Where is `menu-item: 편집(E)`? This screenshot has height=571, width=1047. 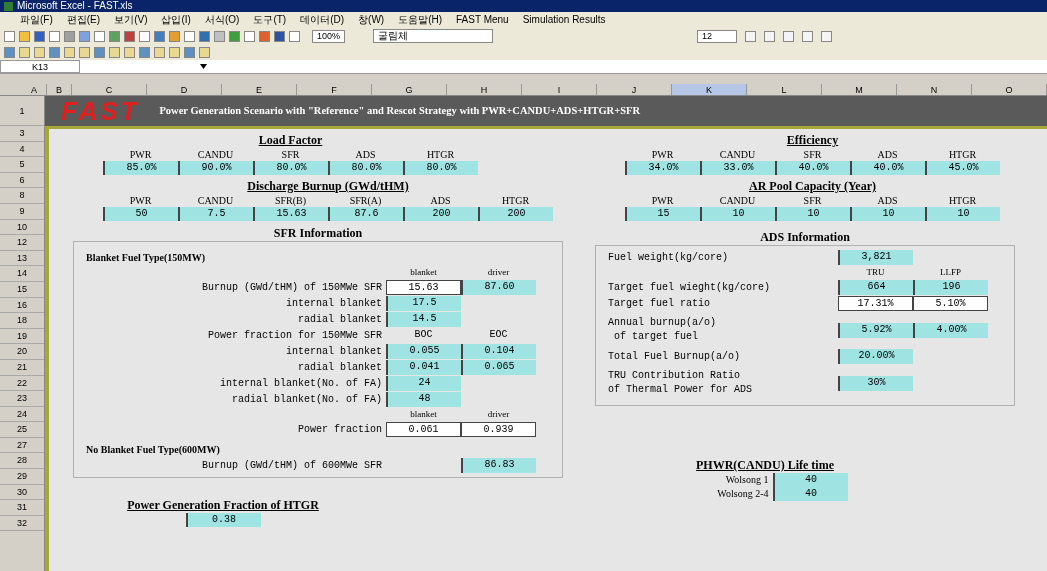 menu-item: 편집(E) is located at coordinates (83, 20).